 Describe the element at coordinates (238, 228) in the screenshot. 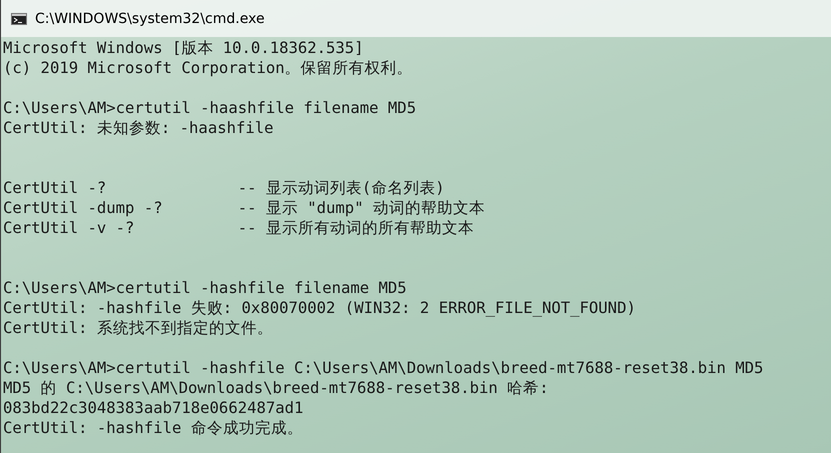

I see `console-line: CertUtil -v -? -- 显示所有动词的所有帮助文本` at that location.